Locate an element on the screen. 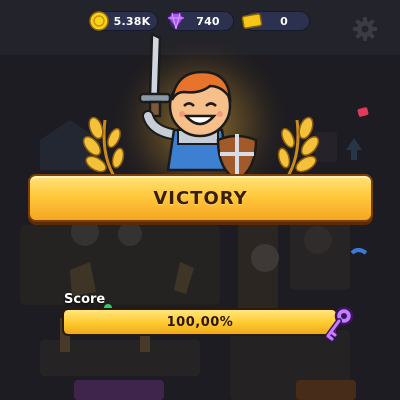 This screenshot has width=400, height=400. score-label: Score is located at coordinates (85, 299).